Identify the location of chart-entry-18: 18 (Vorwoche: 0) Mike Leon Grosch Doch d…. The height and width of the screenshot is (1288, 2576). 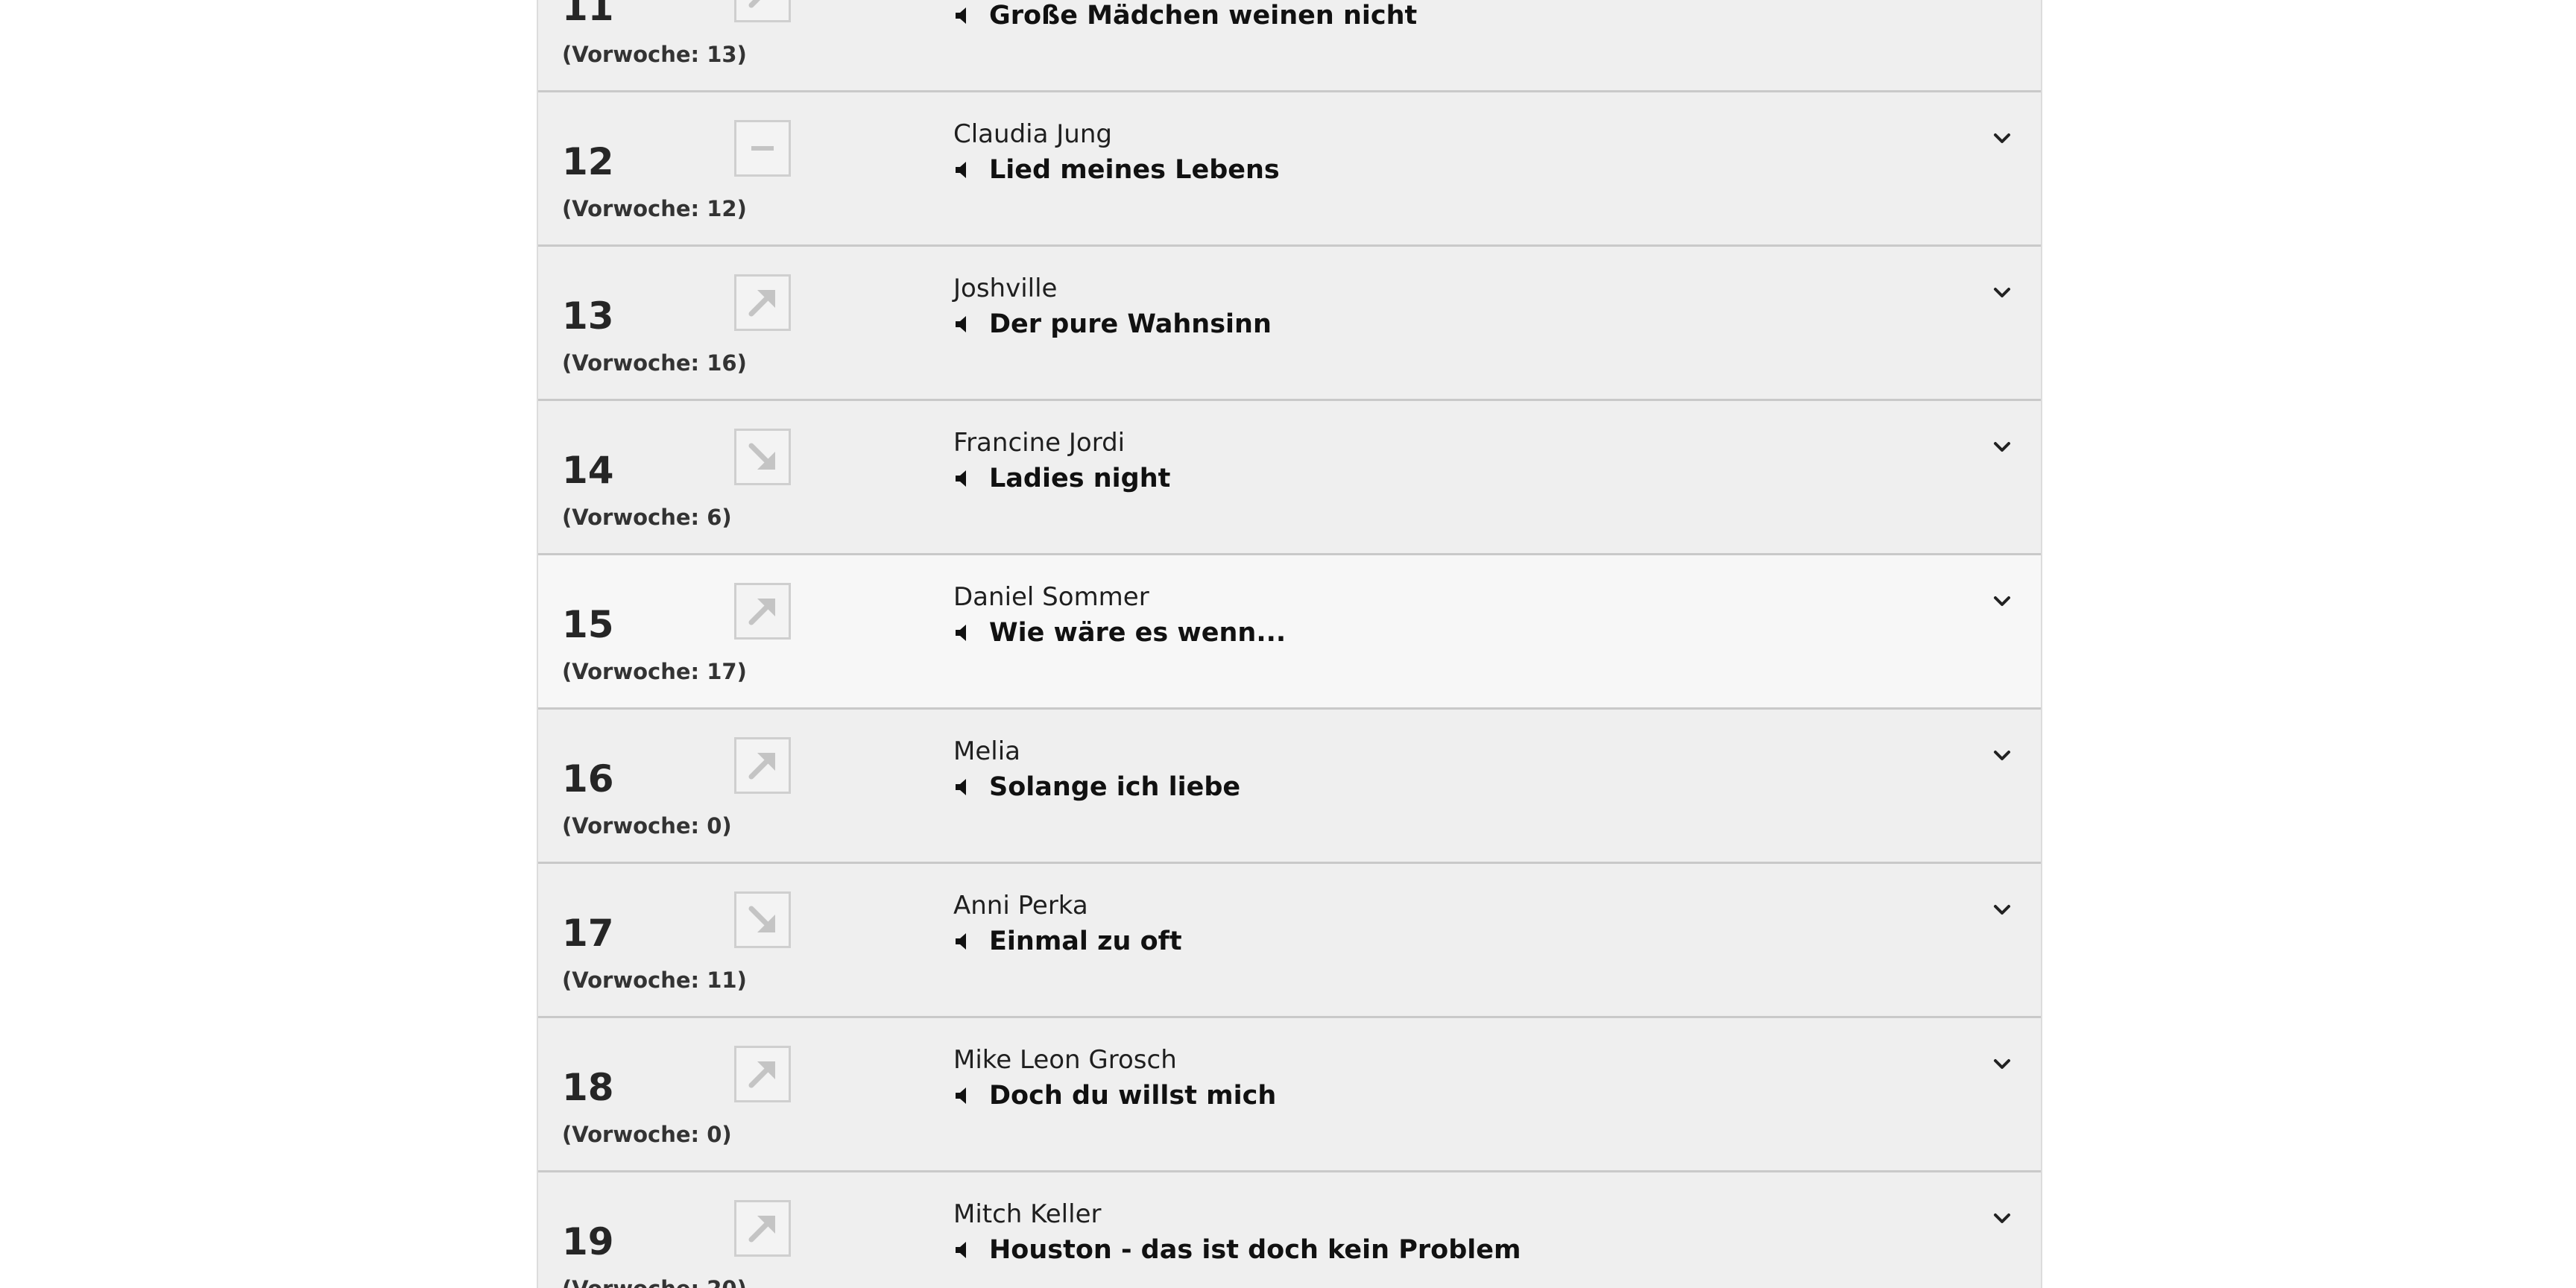
(1289, 1095).